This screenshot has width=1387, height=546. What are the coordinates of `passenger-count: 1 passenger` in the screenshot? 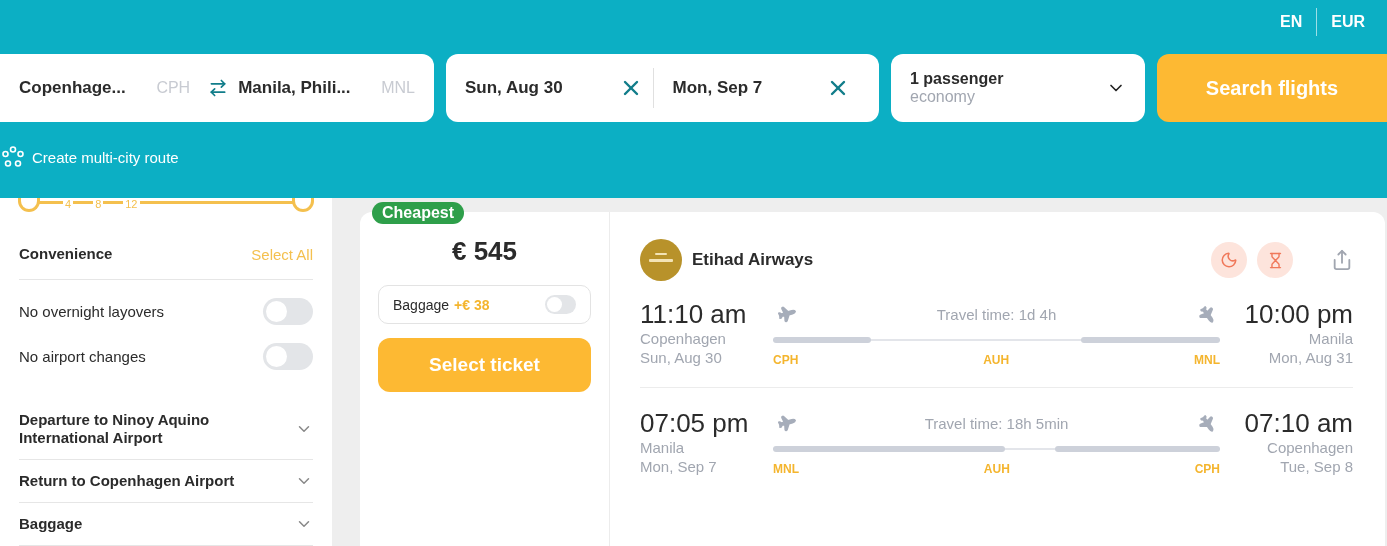 It's located at (957, 79).